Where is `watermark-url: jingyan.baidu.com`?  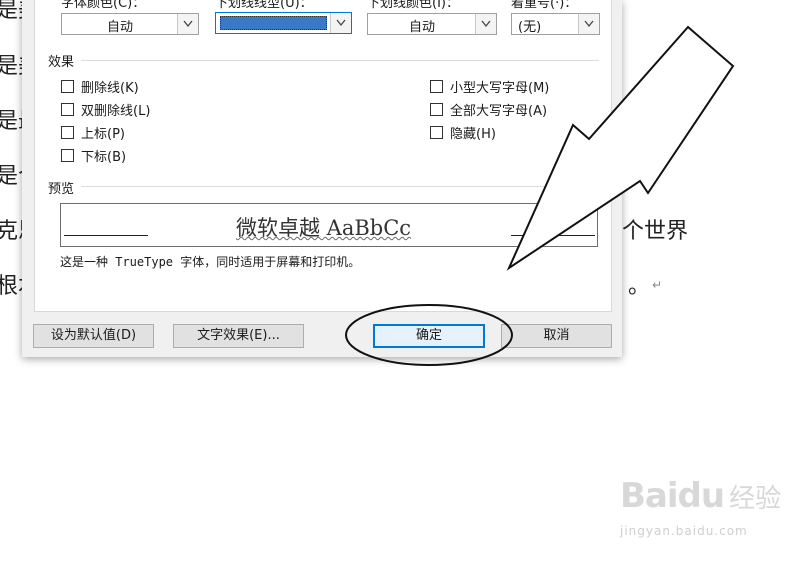 watermark-url: jingyan.baidu.com is located at coordinates (684, 531).